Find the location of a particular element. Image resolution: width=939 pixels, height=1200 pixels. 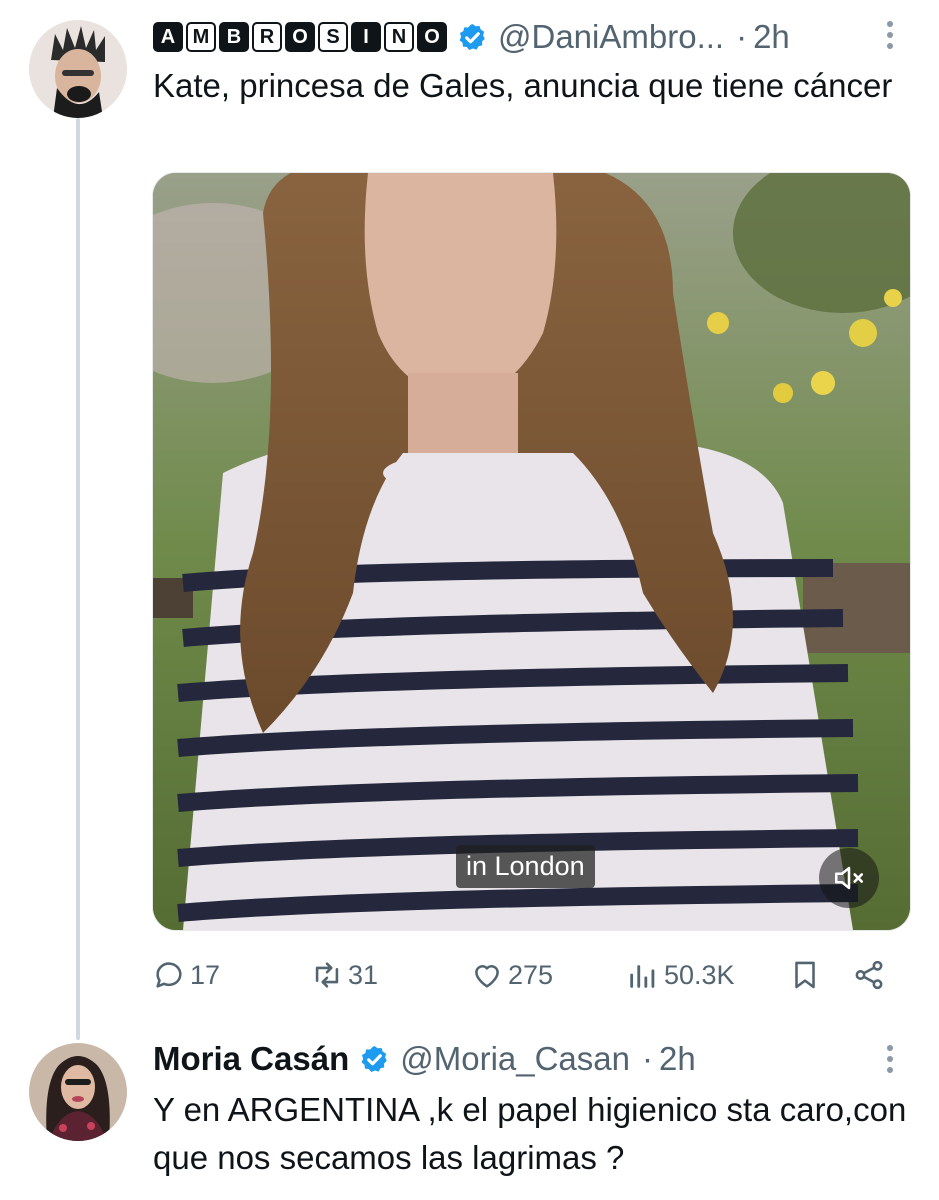

bookmark-button is located at coordinates (807, 975).